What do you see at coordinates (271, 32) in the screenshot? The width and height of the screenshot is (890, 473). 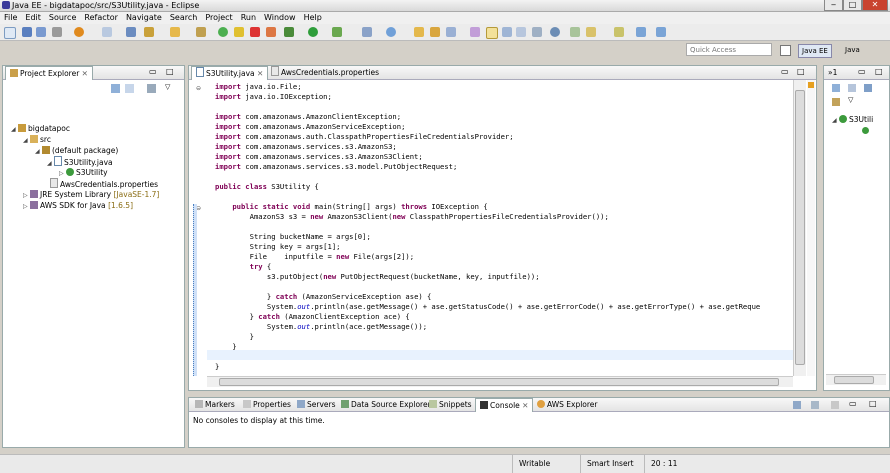 I see `disconnect-icon` at bounding box center [271, 32].